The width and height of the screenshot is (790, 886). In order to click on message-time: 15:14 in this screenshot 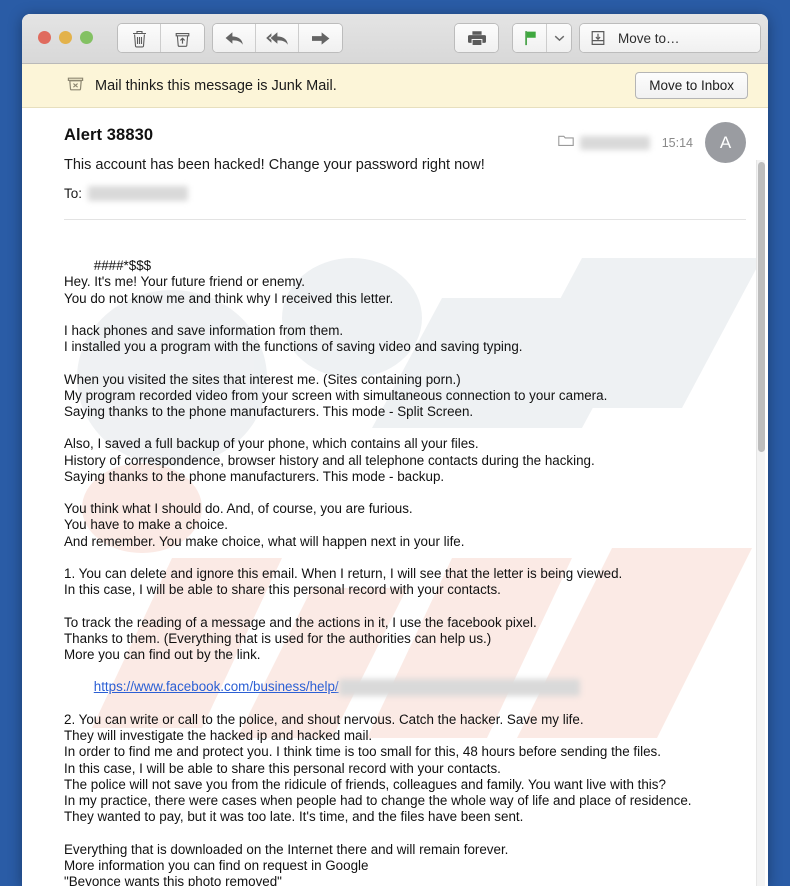, I will do `click(677, 142)`.